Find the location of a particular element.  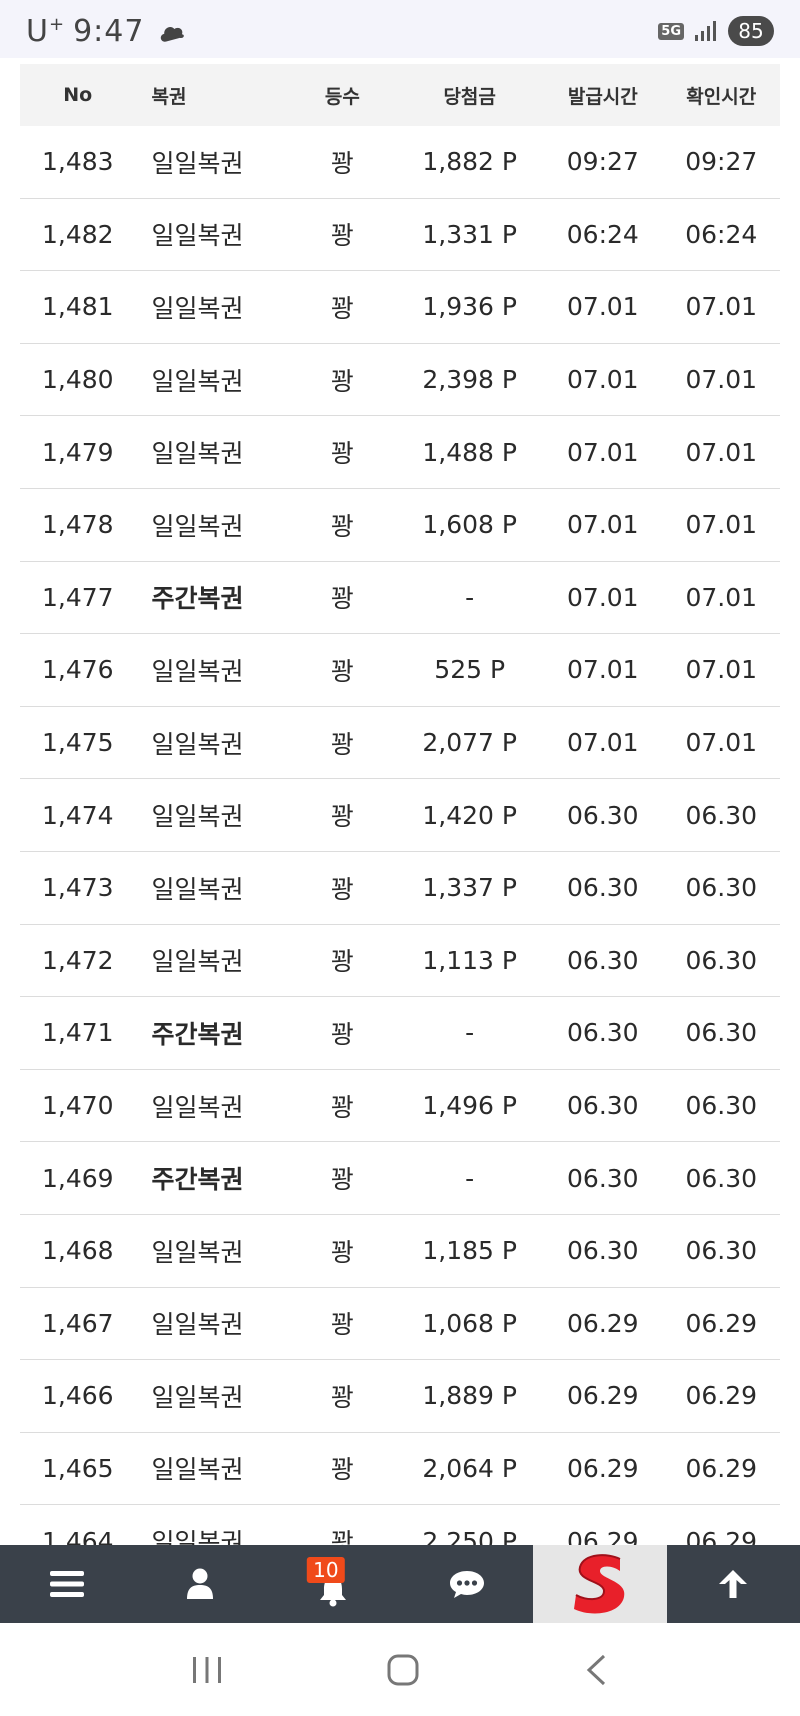

status-right: 5G 85 is located at coordinates (716, 31).